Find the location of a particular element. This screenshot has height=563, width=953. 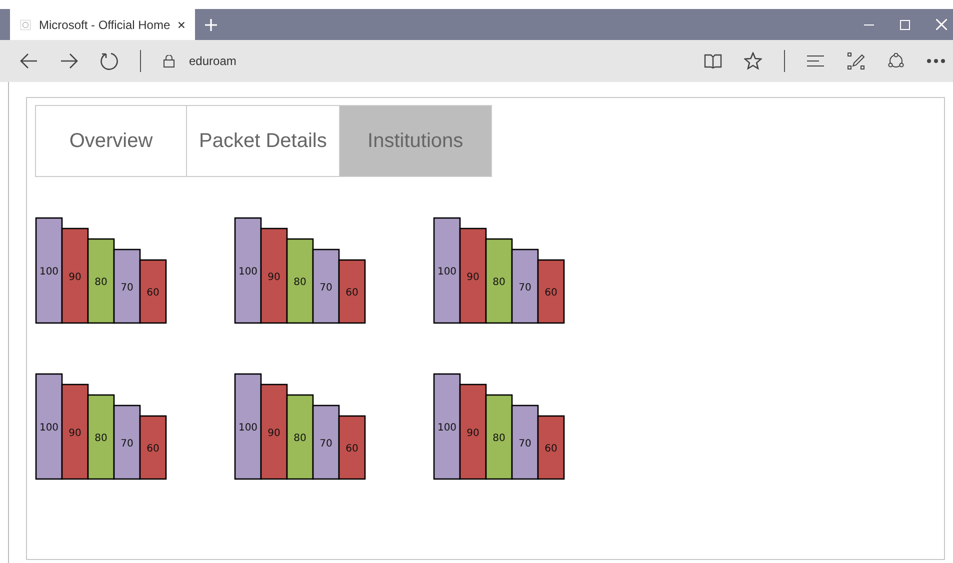

book-icon is located at coordinates (713, 61).